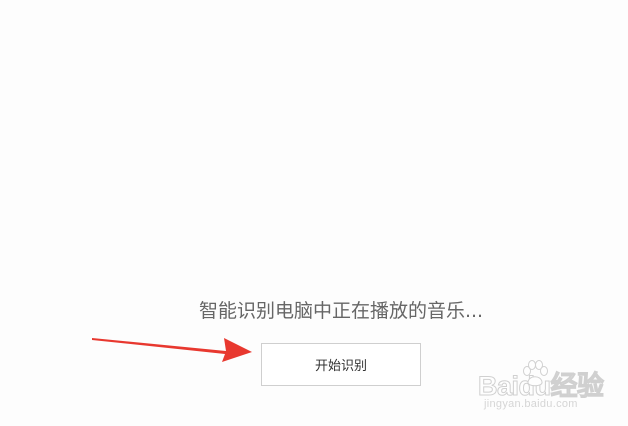 The height and width of the screenshot is (426, 628). I want to click on paw-icon, so click(535, 373).